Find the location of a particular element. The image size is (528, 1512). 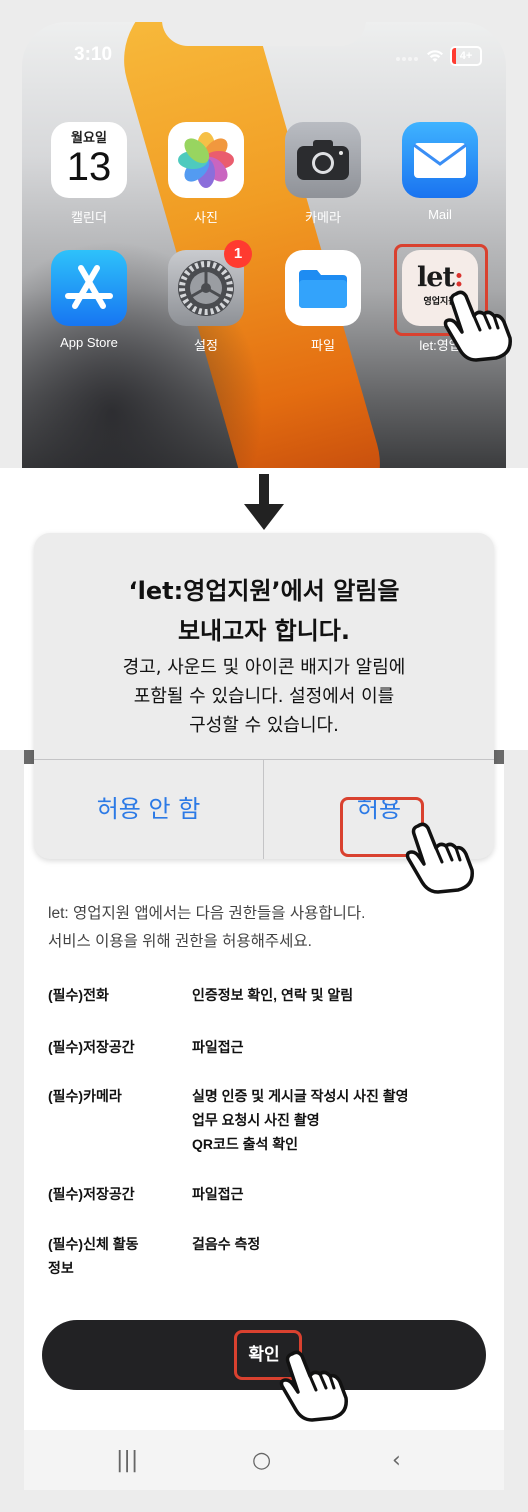

arrow-down-icon is located at coordinates (264, 502).